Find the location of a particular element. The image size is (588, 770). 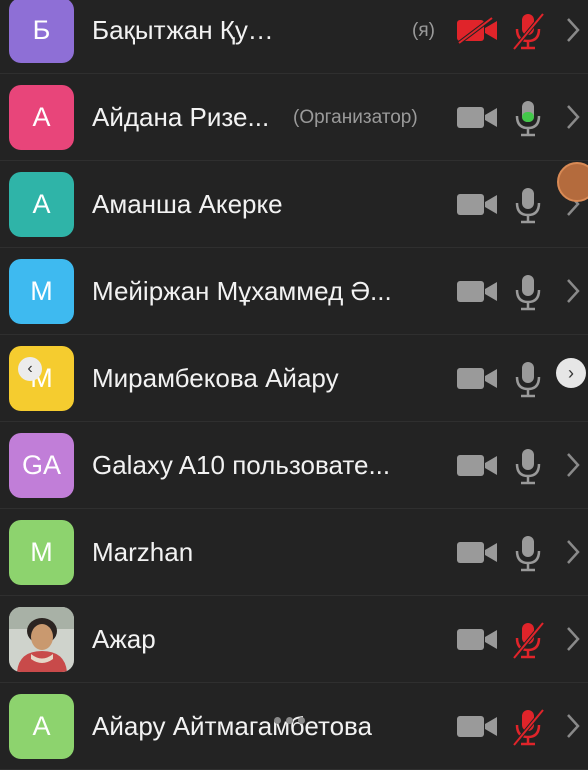

participant-row: М Мирамбекова Айару is located at coordinates (294, 378).